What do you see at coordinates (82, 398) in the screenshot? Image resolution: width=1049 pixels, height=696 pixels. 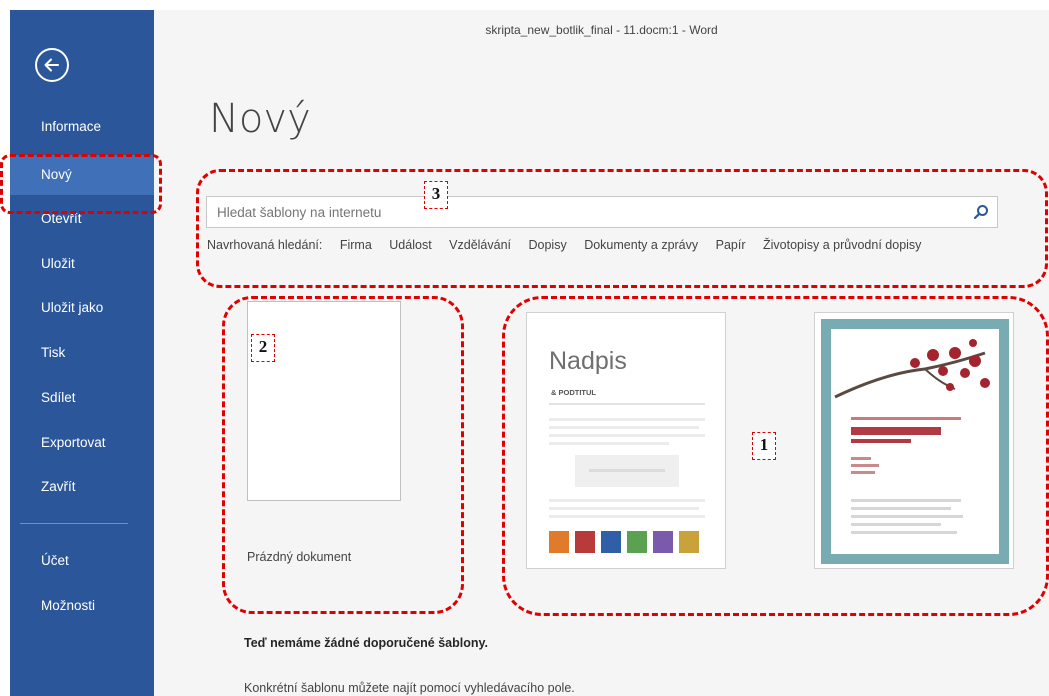 I see `sidebar-item-sdilet: Sdílet` at bounding box center [82, 398].